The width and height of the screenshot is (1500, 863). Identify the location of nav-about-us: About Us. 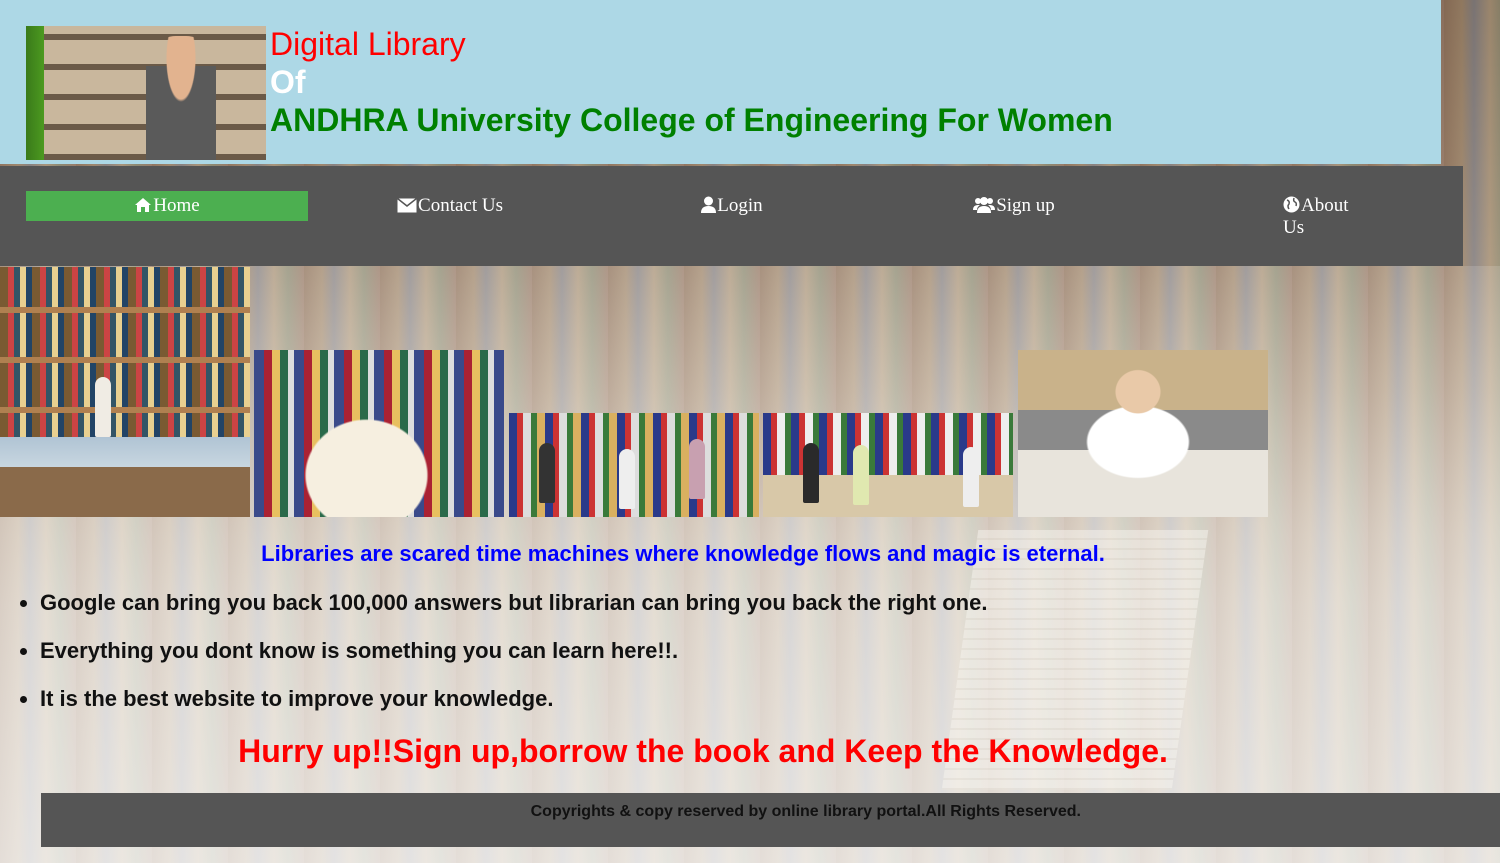
(1323, 217).